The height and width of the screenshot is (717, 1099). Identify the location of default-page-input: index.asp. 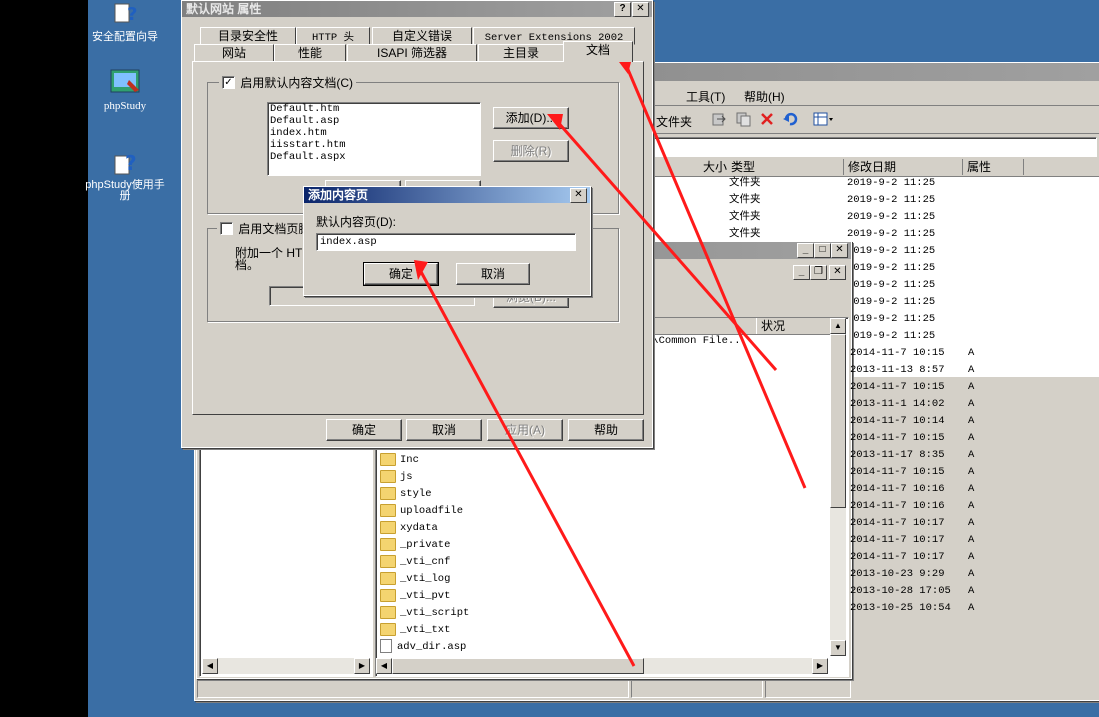
(446, 242).